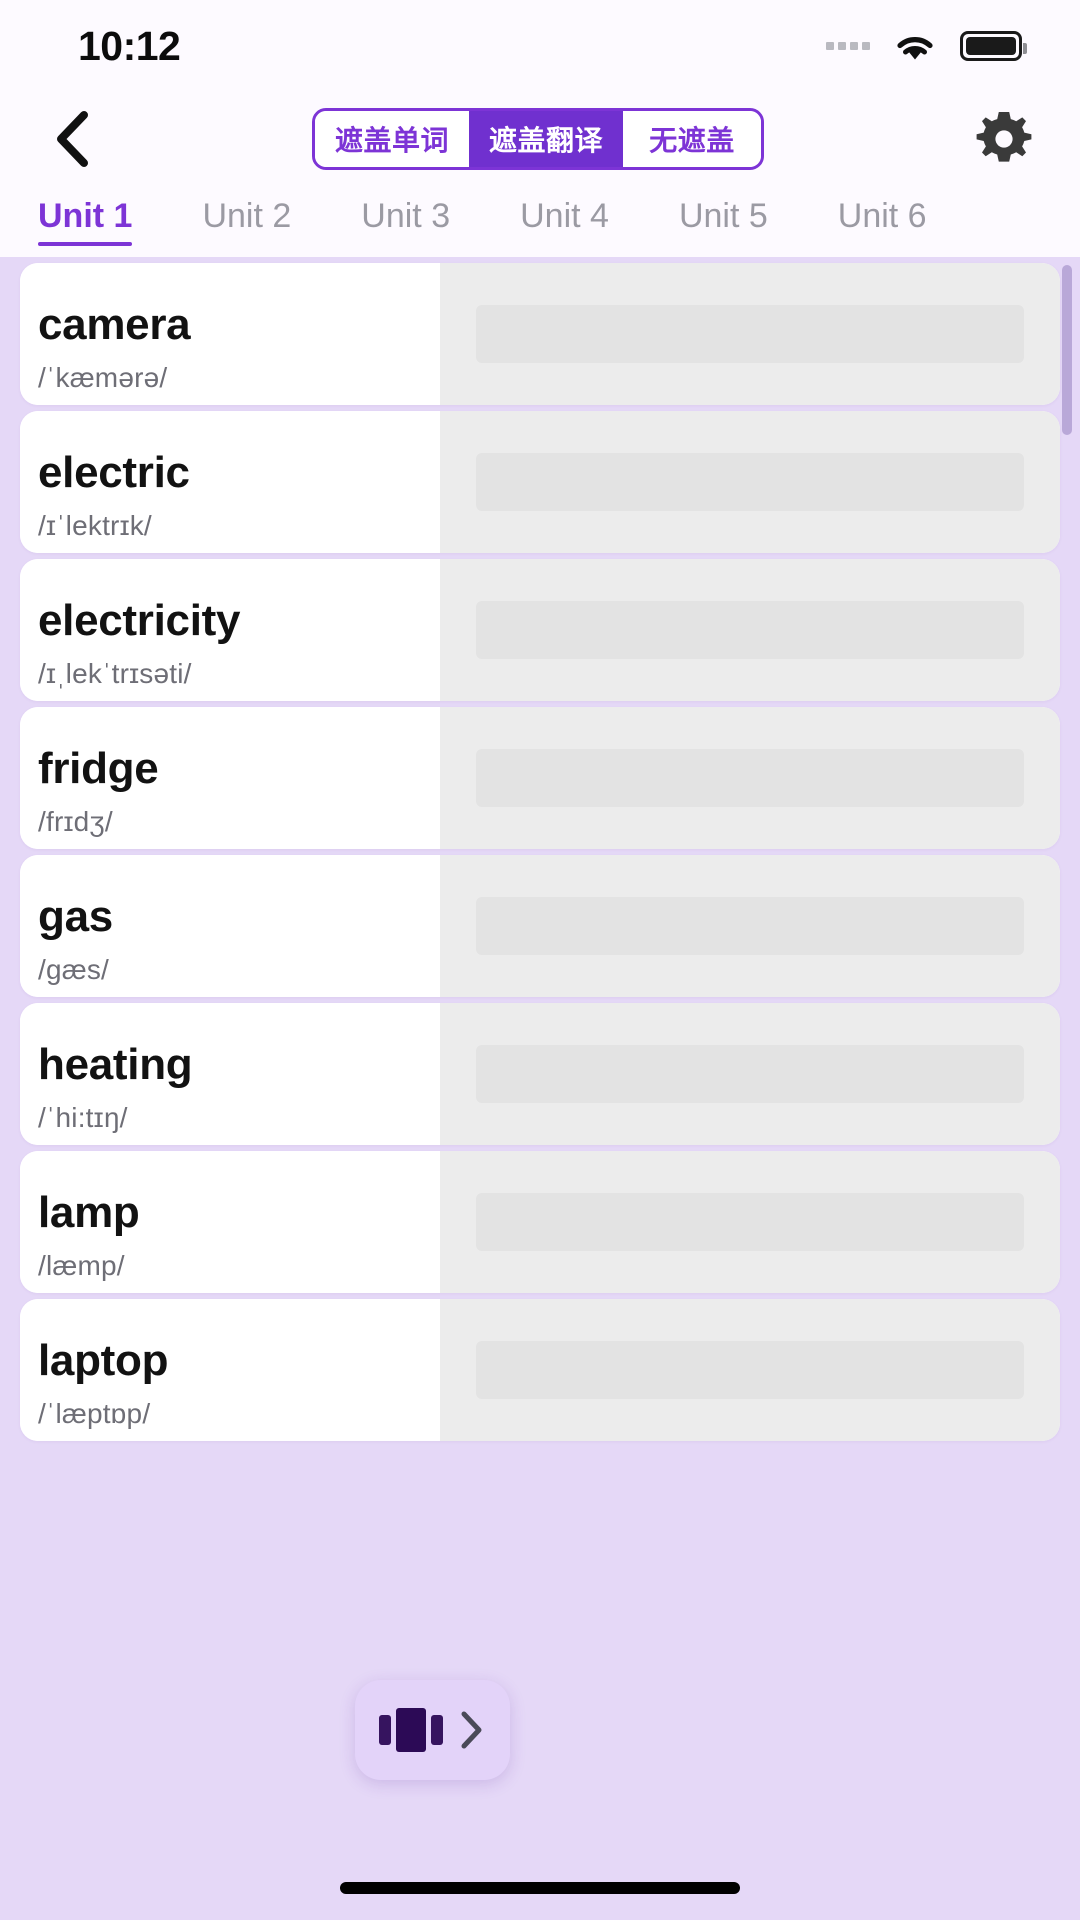 This screenshot has width=1080, height=1920. What do you see at coordinates (692, 138) in the screenshot?
I see `segment-no-mask: 无遮盖` at bounding box center [692, 138].